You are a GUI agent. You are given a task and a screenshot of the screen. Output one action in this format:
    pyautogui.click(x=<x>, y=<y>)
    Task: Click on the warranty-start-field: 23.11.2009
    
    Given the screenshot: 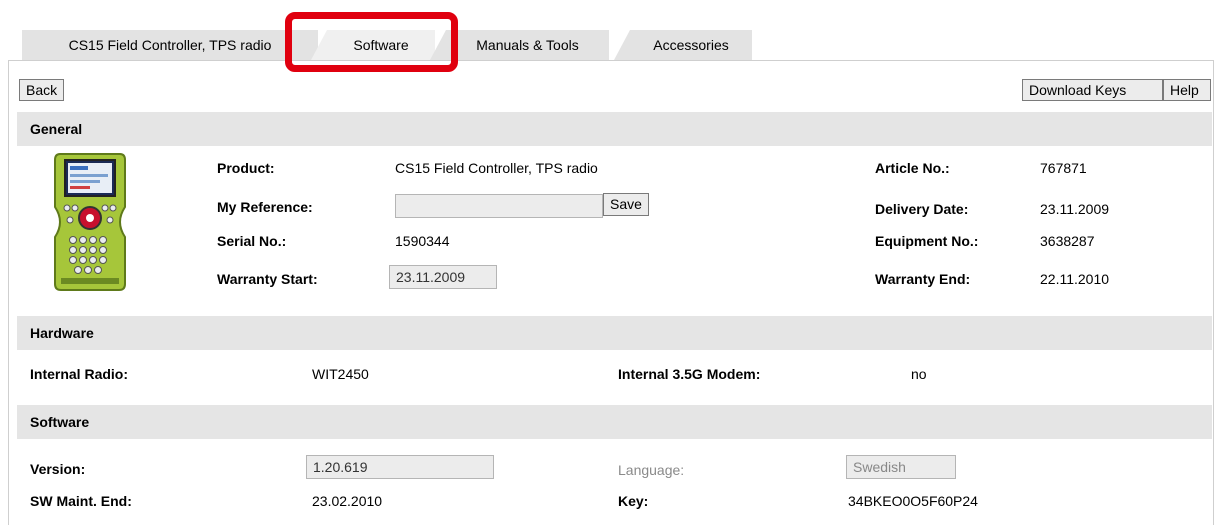 What is the action you would take?
    pyautogui.click(x=443, y=277)
    